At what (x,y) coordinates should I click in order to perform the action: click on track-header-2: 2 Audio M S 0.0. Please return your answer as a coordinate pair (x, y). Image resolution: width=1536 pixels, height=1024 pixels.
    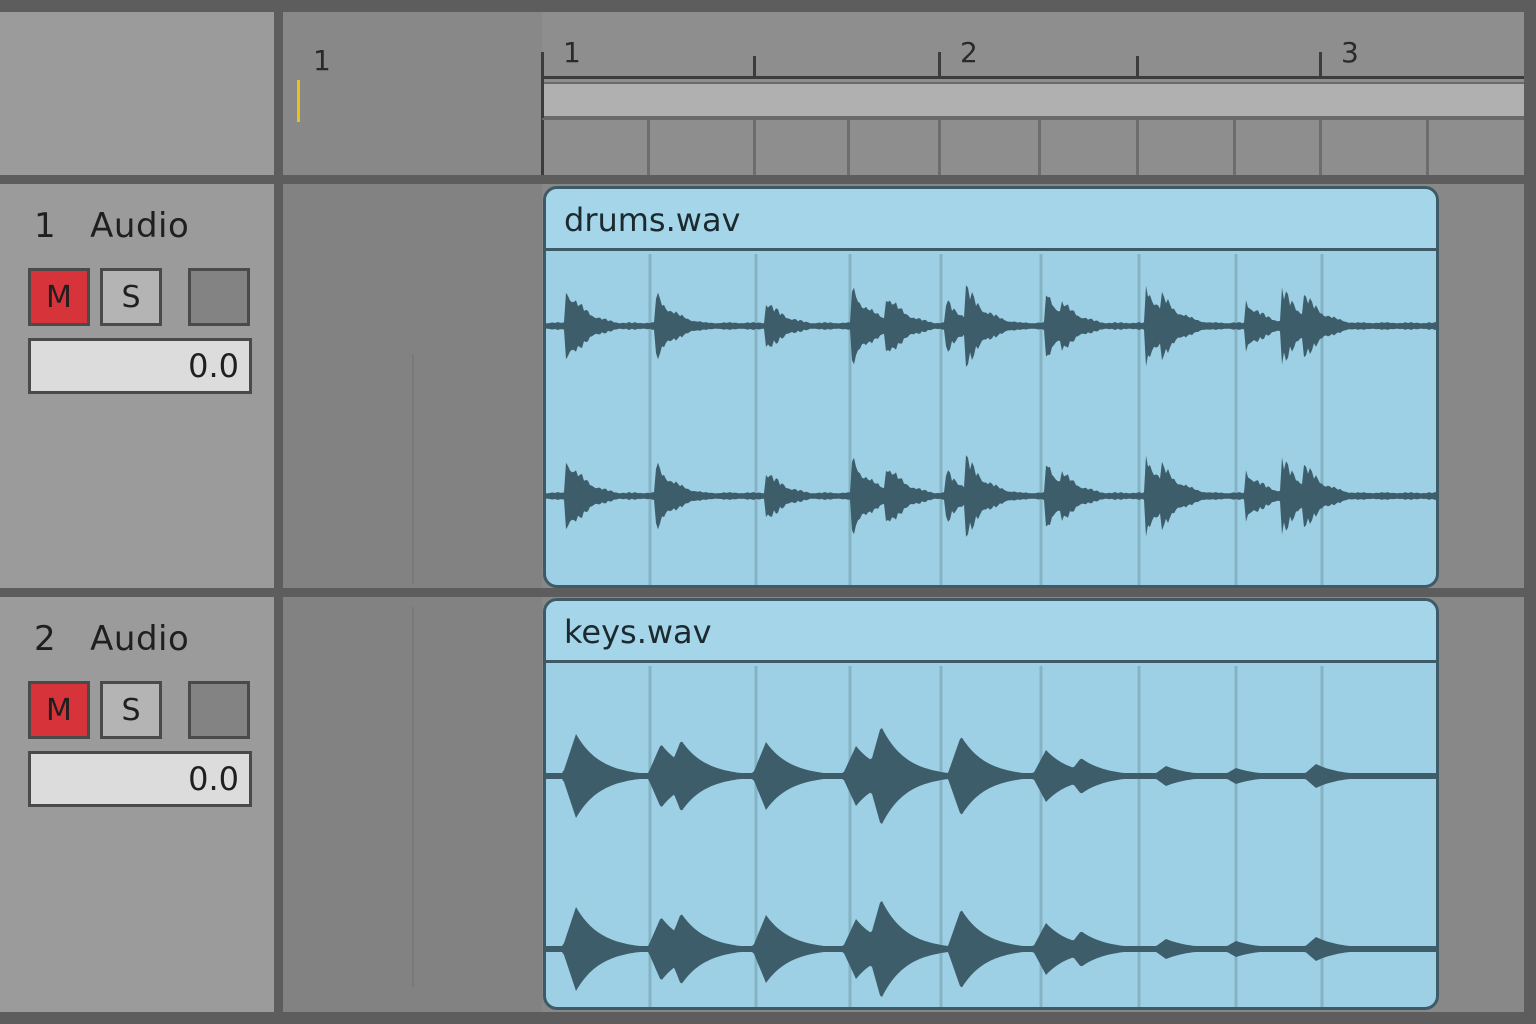
    Looking at the image, I should click on (137, 804).